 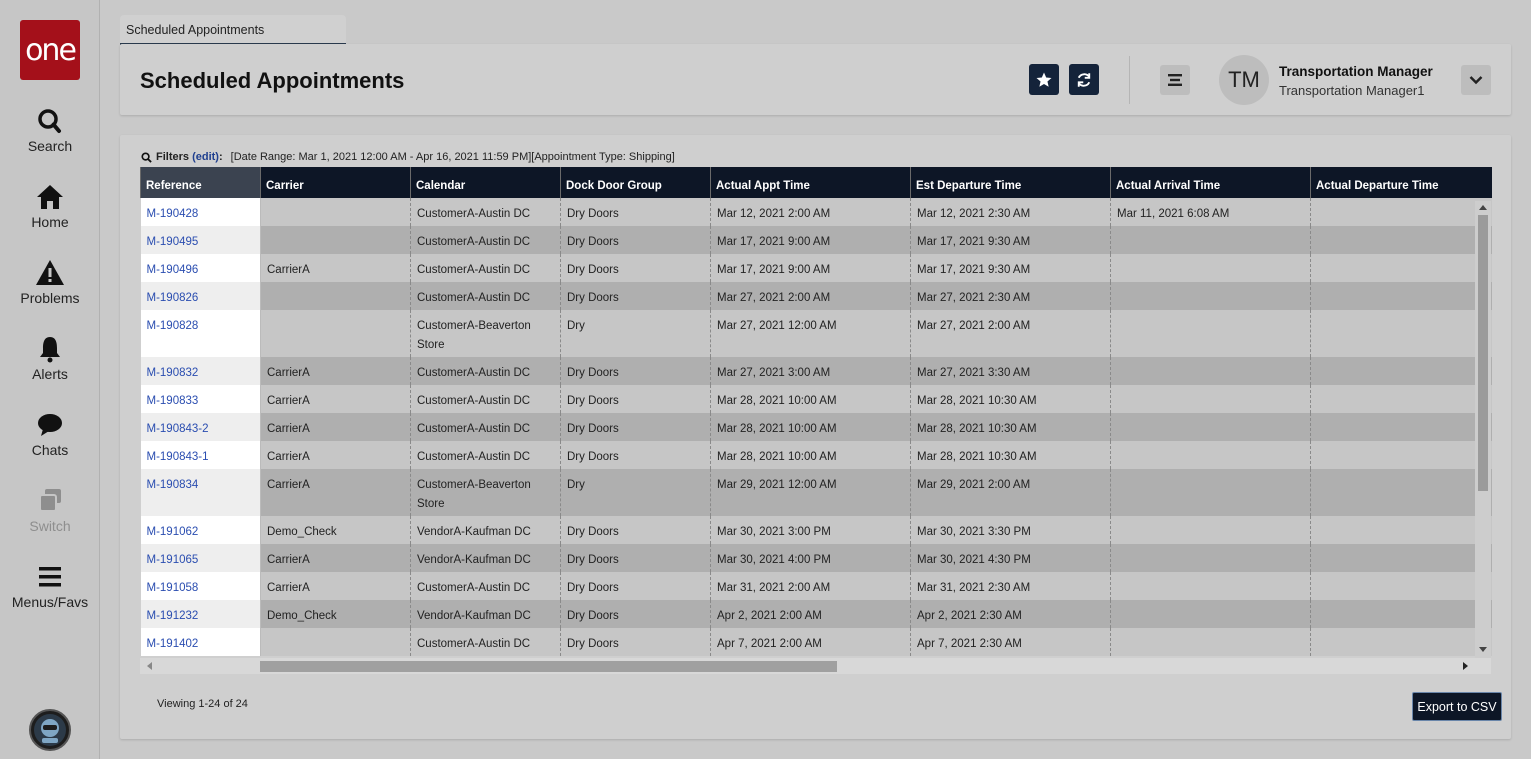 What do you see at coordinates (50, 206) in the screenshot?
I see `nav-home: Home` at bounding box center [50, 206].